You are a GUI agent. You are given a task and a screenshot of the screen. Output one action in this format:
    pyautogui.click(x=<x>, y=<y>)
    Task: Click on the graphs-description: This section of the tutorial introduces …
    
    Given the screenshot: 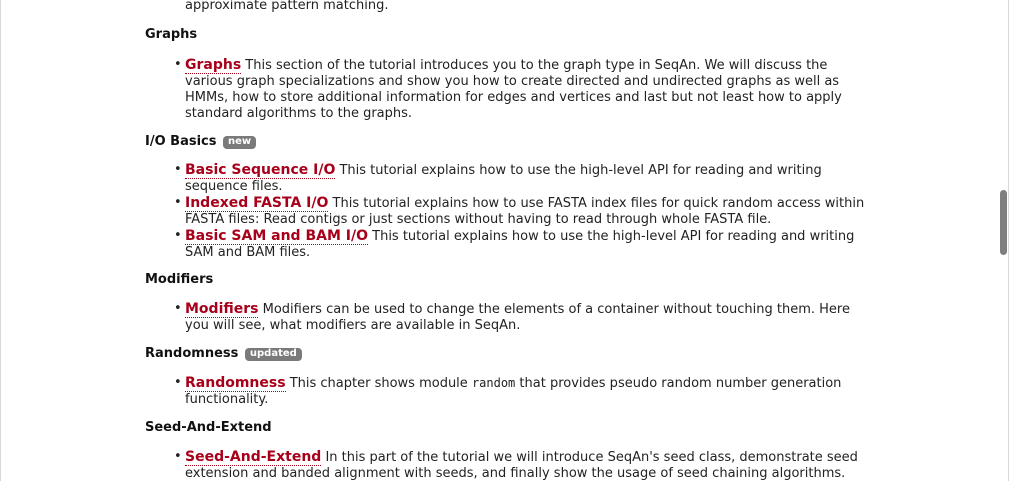 What is the action you would take?
    pyautogui.click(x=513, y=89)
    